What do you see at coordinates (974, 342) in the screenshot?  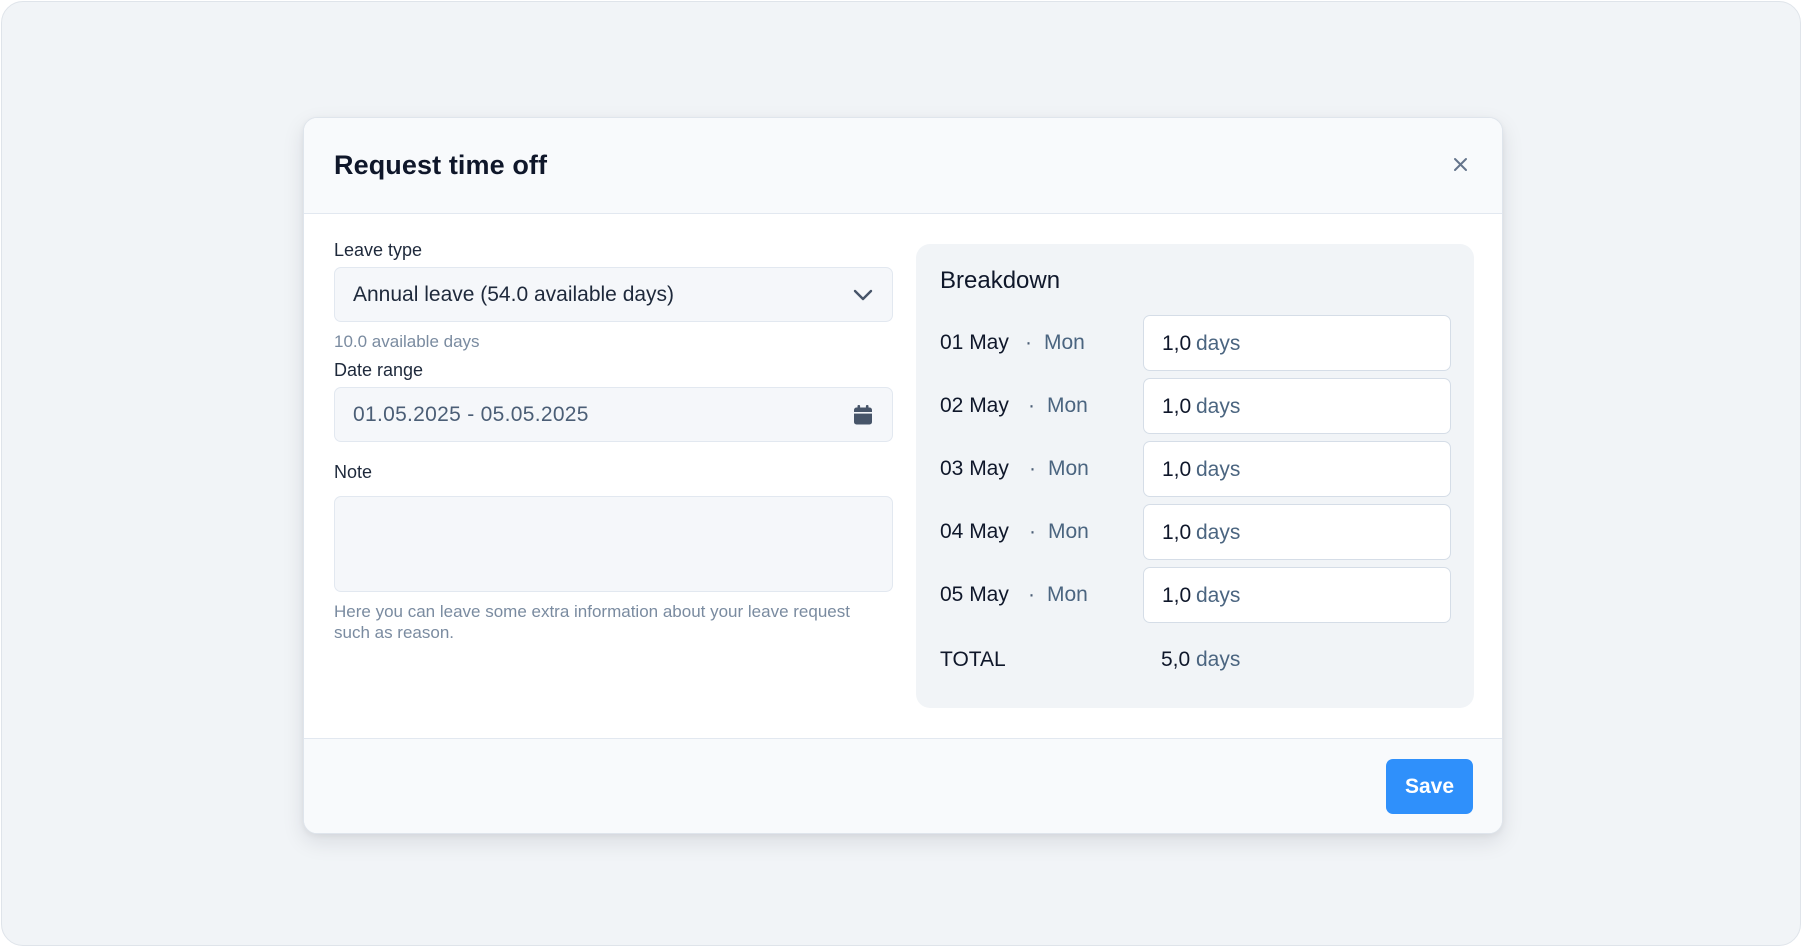 I see `breakdown-date: 01 May` at bounding box center [974, 342].